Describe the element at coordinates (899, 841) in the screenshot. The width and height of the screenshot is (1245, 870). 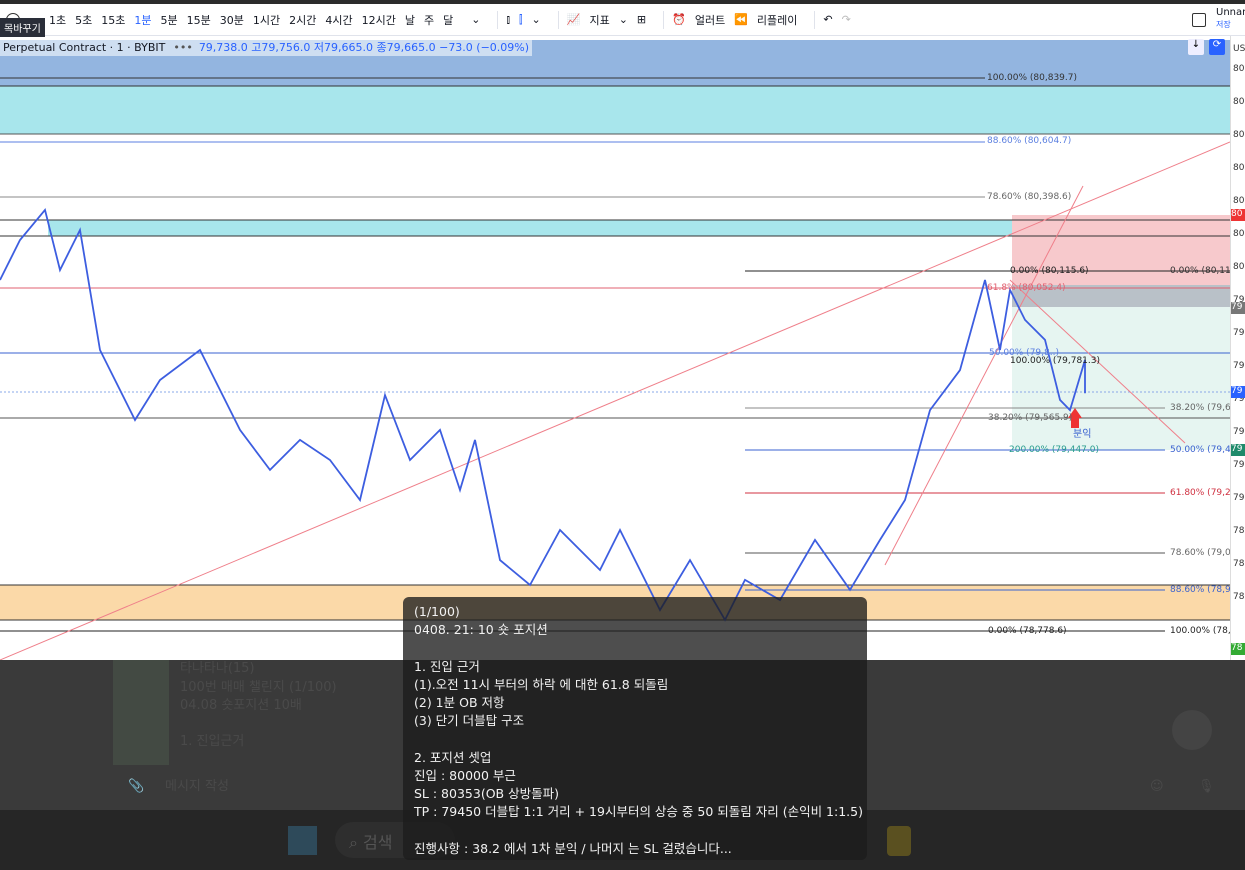
I see `kakaotalk-icon` at that location.